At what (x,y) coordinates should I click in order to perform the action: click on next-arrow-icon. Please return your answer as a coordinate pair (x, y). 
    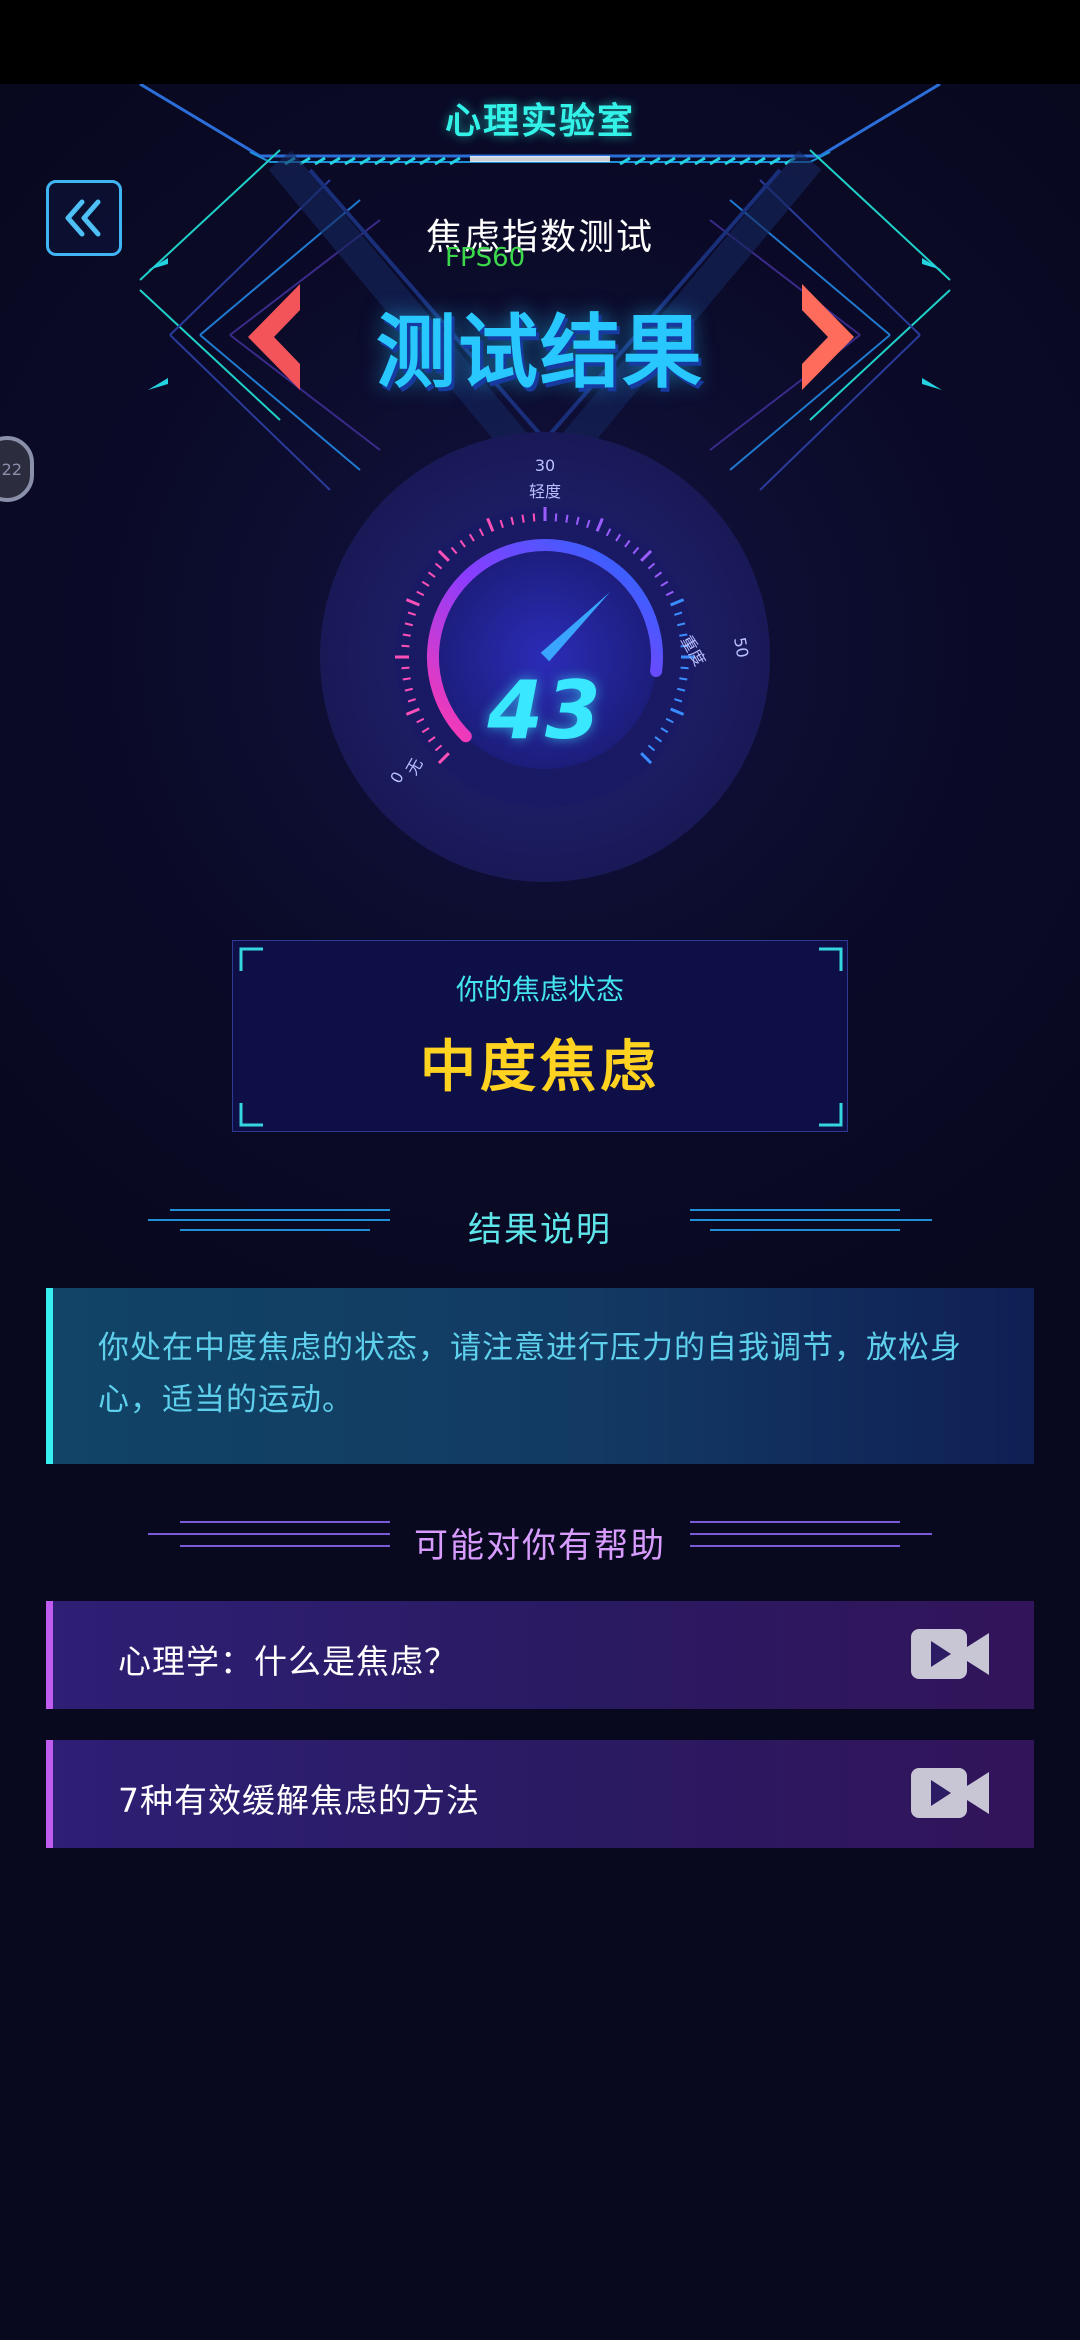
    Looking at the image, I should click on (826, 337).